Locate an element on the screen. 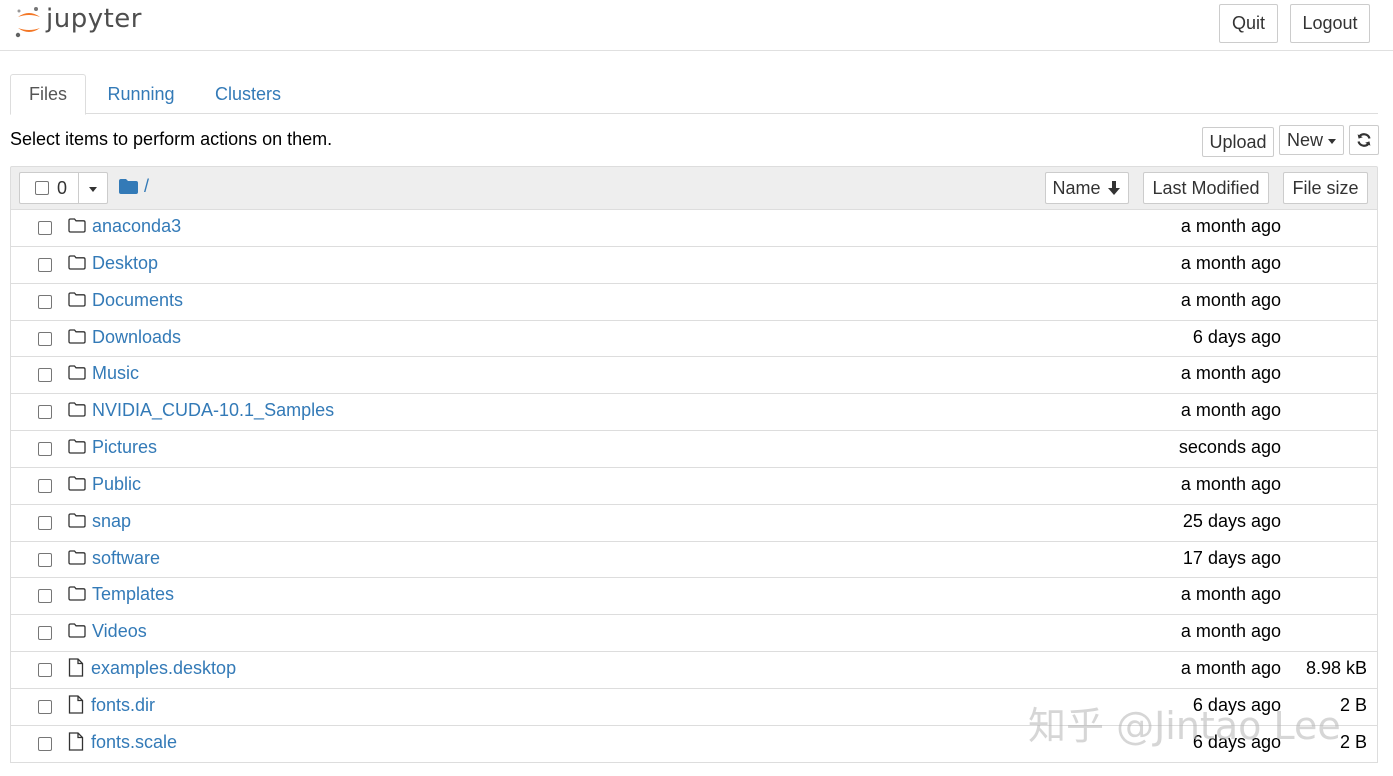  list-item: Templates a month ago is located at coordinates (694, 597).